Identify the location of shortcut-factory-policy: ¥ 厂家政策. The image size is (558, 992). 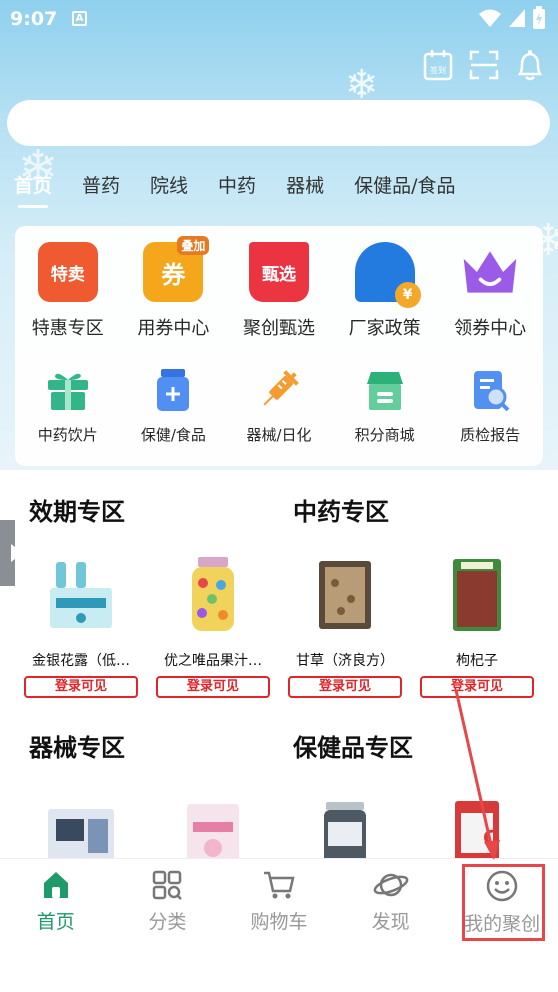
(385, 291).